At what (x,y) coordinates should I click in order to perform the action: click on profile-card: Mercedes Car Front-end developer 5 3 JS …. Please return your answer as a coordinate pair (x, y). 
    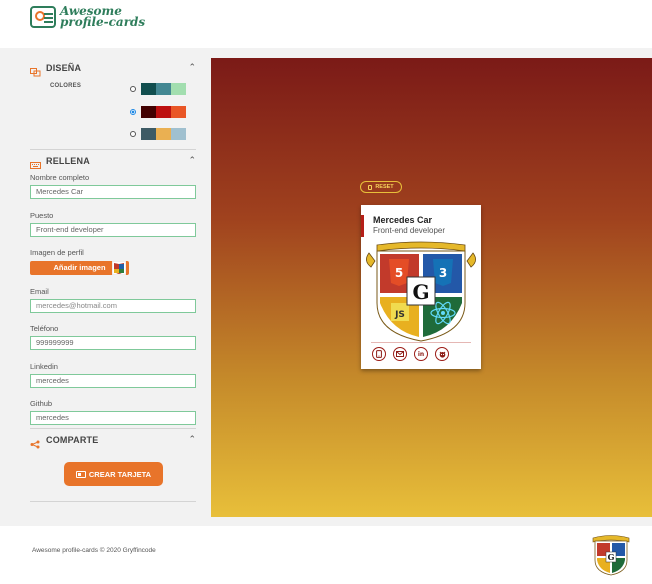
    Looking at the image, I should click on (421, 287).